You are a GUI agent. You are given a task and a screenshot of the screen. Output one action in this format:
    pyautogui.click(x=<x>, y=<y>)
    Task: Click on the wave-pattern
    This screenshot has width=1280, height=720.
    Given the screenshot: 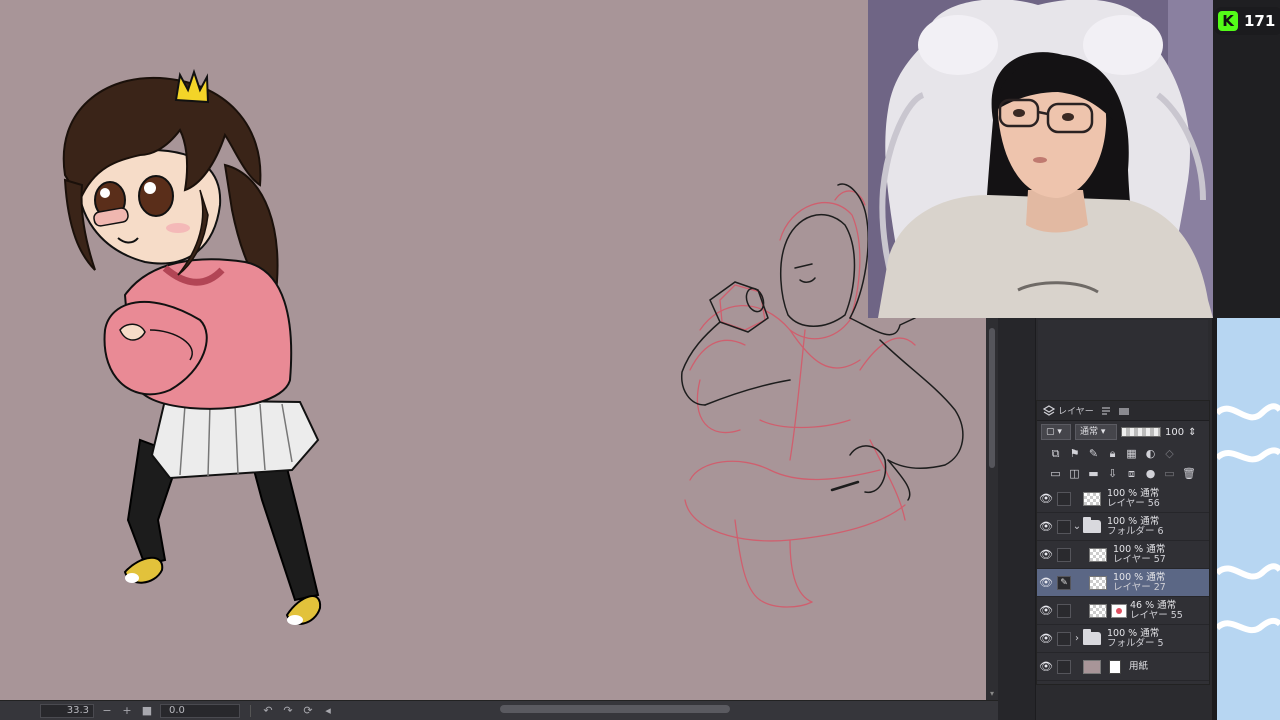 What is the action you would take?
    pyautogui.click(x=1248, y=519)
    